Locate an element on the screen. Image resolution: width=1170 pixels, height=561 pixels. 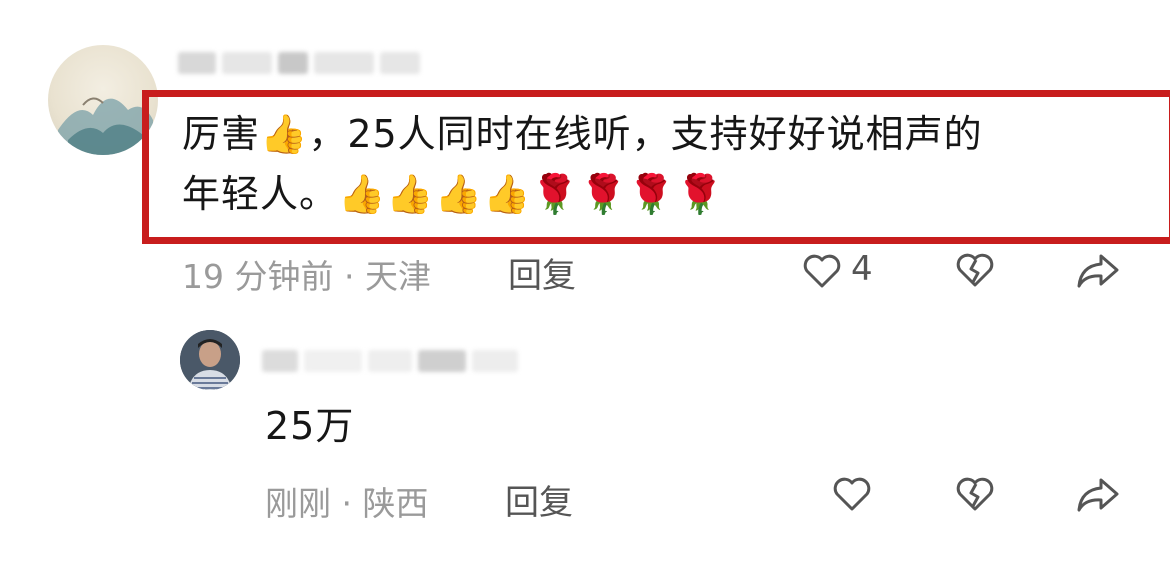
comment-text-line: 厉害👍，25人同时在线听，支持好好说相声的 is located at coordinates (582, 134).